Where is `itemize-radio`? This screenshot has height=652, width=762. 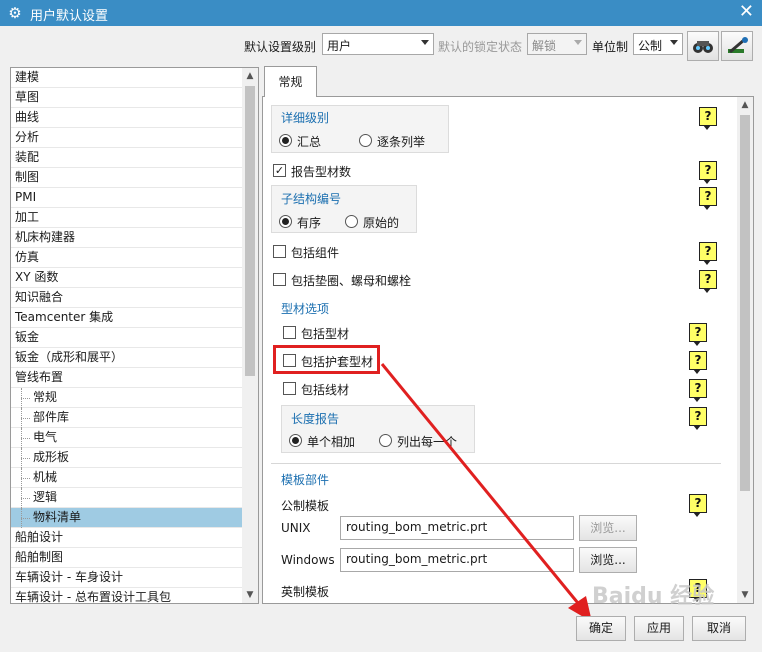 itemize-radio is located at coordinates (365, 140).